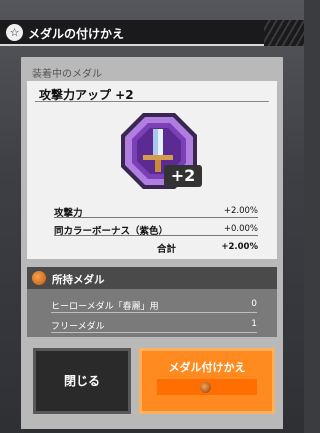 The width and height of the screenshot is (320, 433). Describe the element at coordinates (14, 32) in the screenshot. I see `hero-emblem-icon: ☆` at that location.